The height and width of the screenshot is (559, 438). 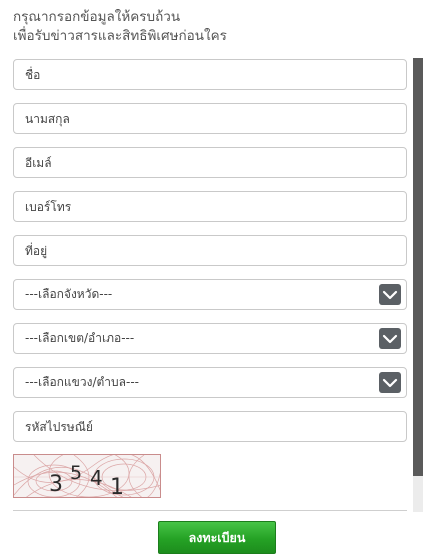 I want to click on name-input, so click(x=210, y=74).